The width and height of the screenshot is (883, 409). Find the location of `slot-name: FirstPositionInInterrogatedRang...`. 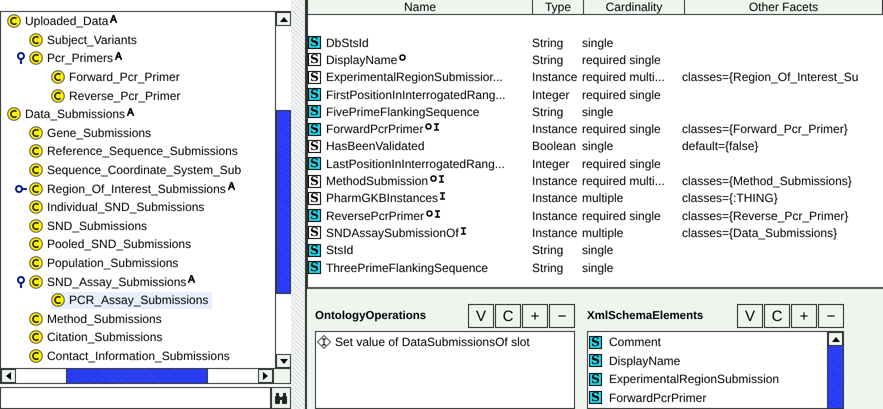

slot-name: FirstPositionInInterrogatedRang... is located at coordinates (416, 95).